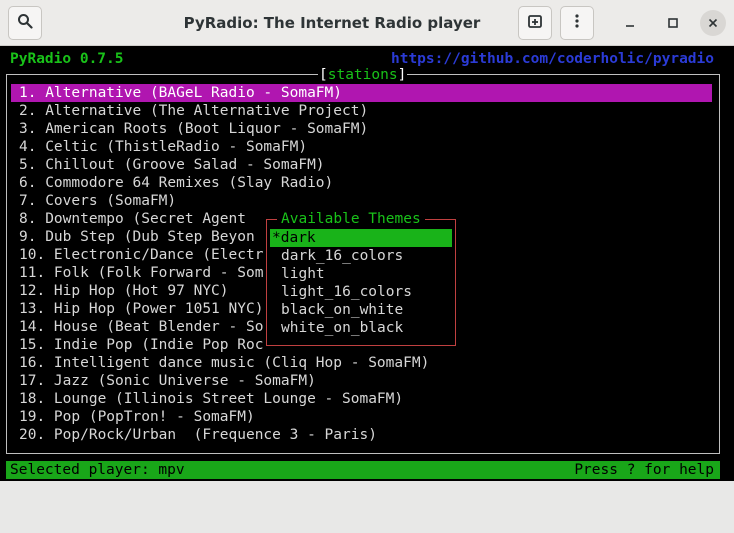 The width and height of the screenshot is (734, 533). What do you see at coordinates (361, 129) in the screenshot?
I see `station-item: 3. American Roots (Boot Liquor - SomaFM)` at bounding box center [361, 129].